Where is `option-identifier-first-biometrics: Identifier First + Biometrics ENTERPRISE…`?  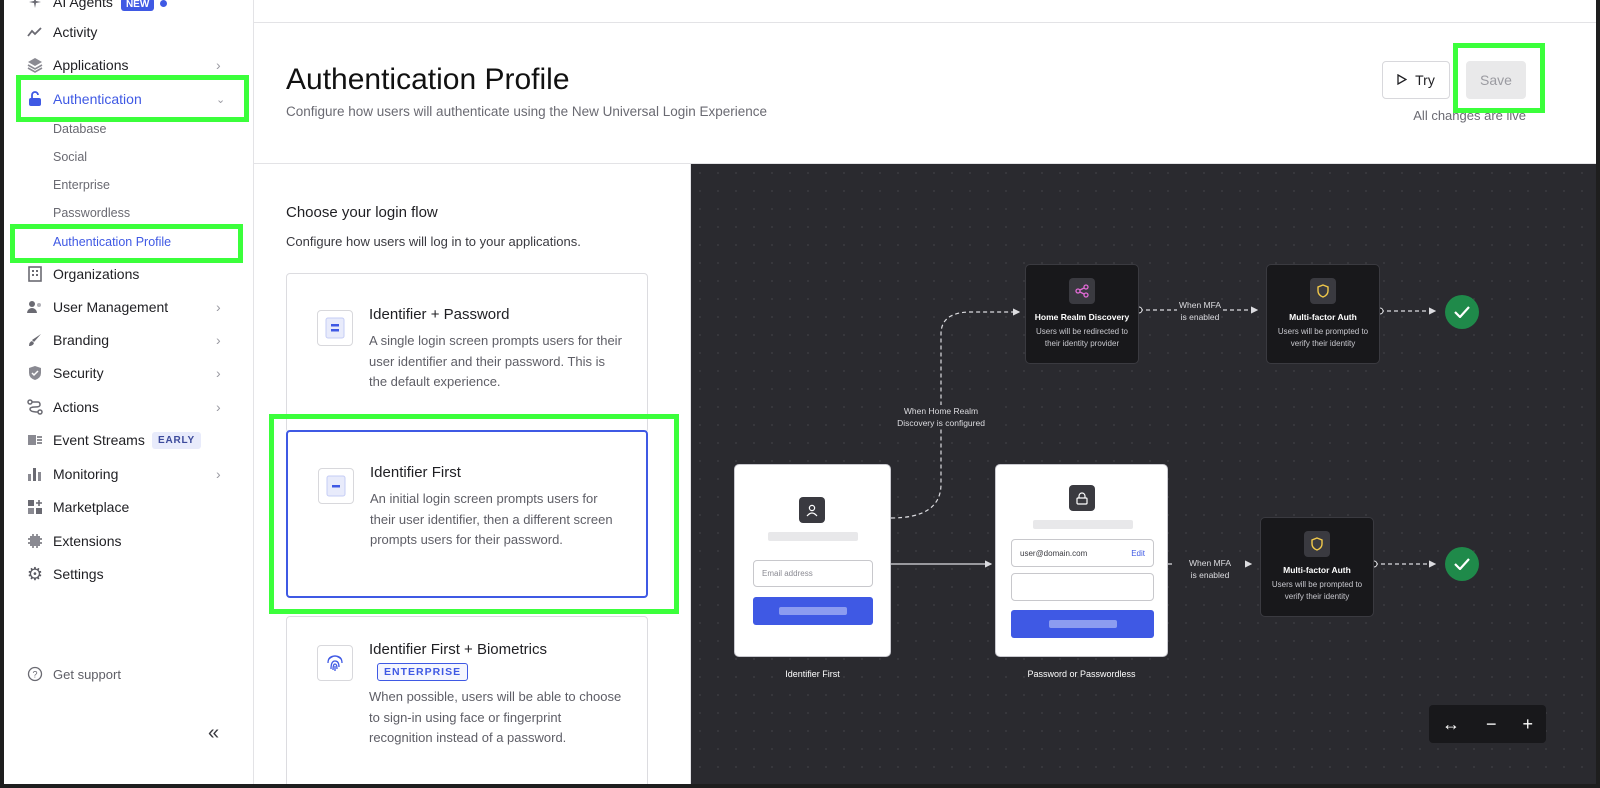 option-identifier-first-biometrics: Identifier First + Biometrics ENTERPRISE… is located at coordinates (467, 700).